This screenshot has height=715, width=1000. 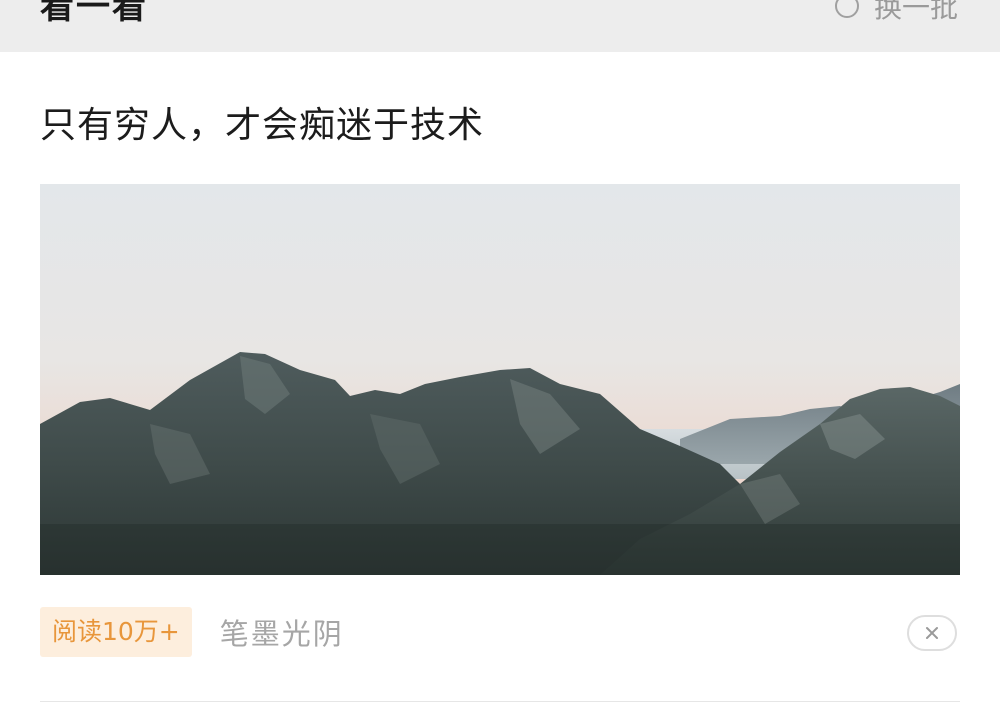 I want to click on section-header: 看一看 换一批, so click(x=500, y=26).